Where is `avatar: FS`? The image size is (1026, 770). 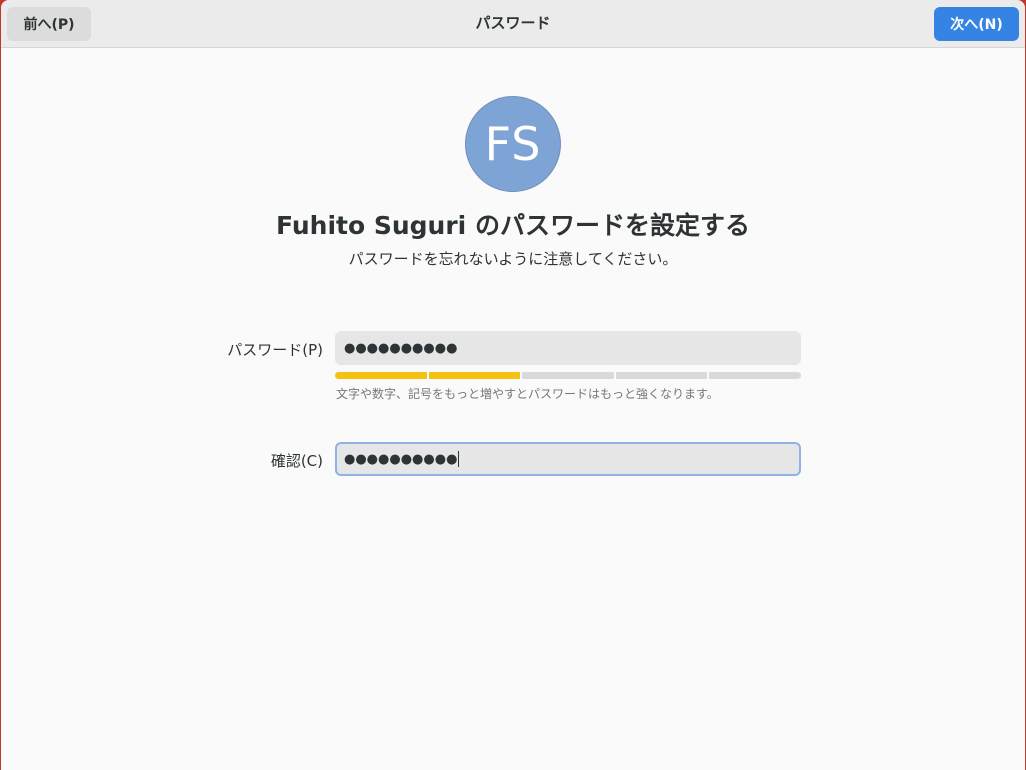
avatar: FS is located at coordinates (513, 144).